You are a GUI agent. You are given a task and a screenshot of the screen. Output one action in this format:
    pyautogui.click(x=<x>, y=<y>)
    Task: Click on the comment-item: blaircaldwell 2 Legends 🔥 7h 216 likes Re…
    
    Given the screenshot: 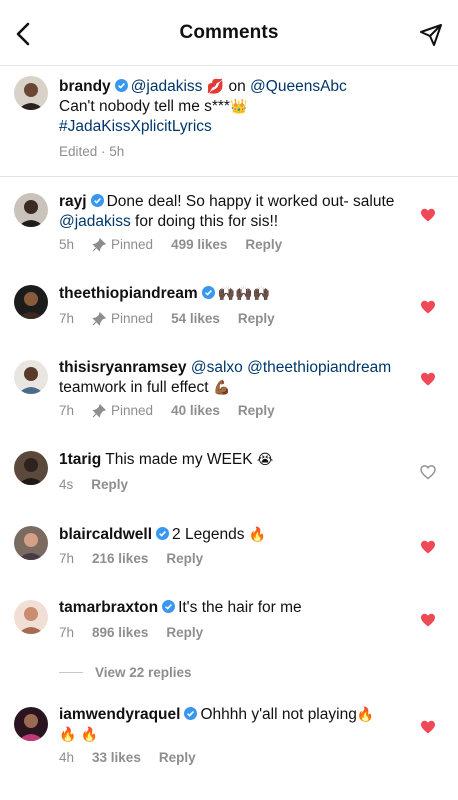 What is the action you would take?
    pyautogui.click(x=229, y=547)
    